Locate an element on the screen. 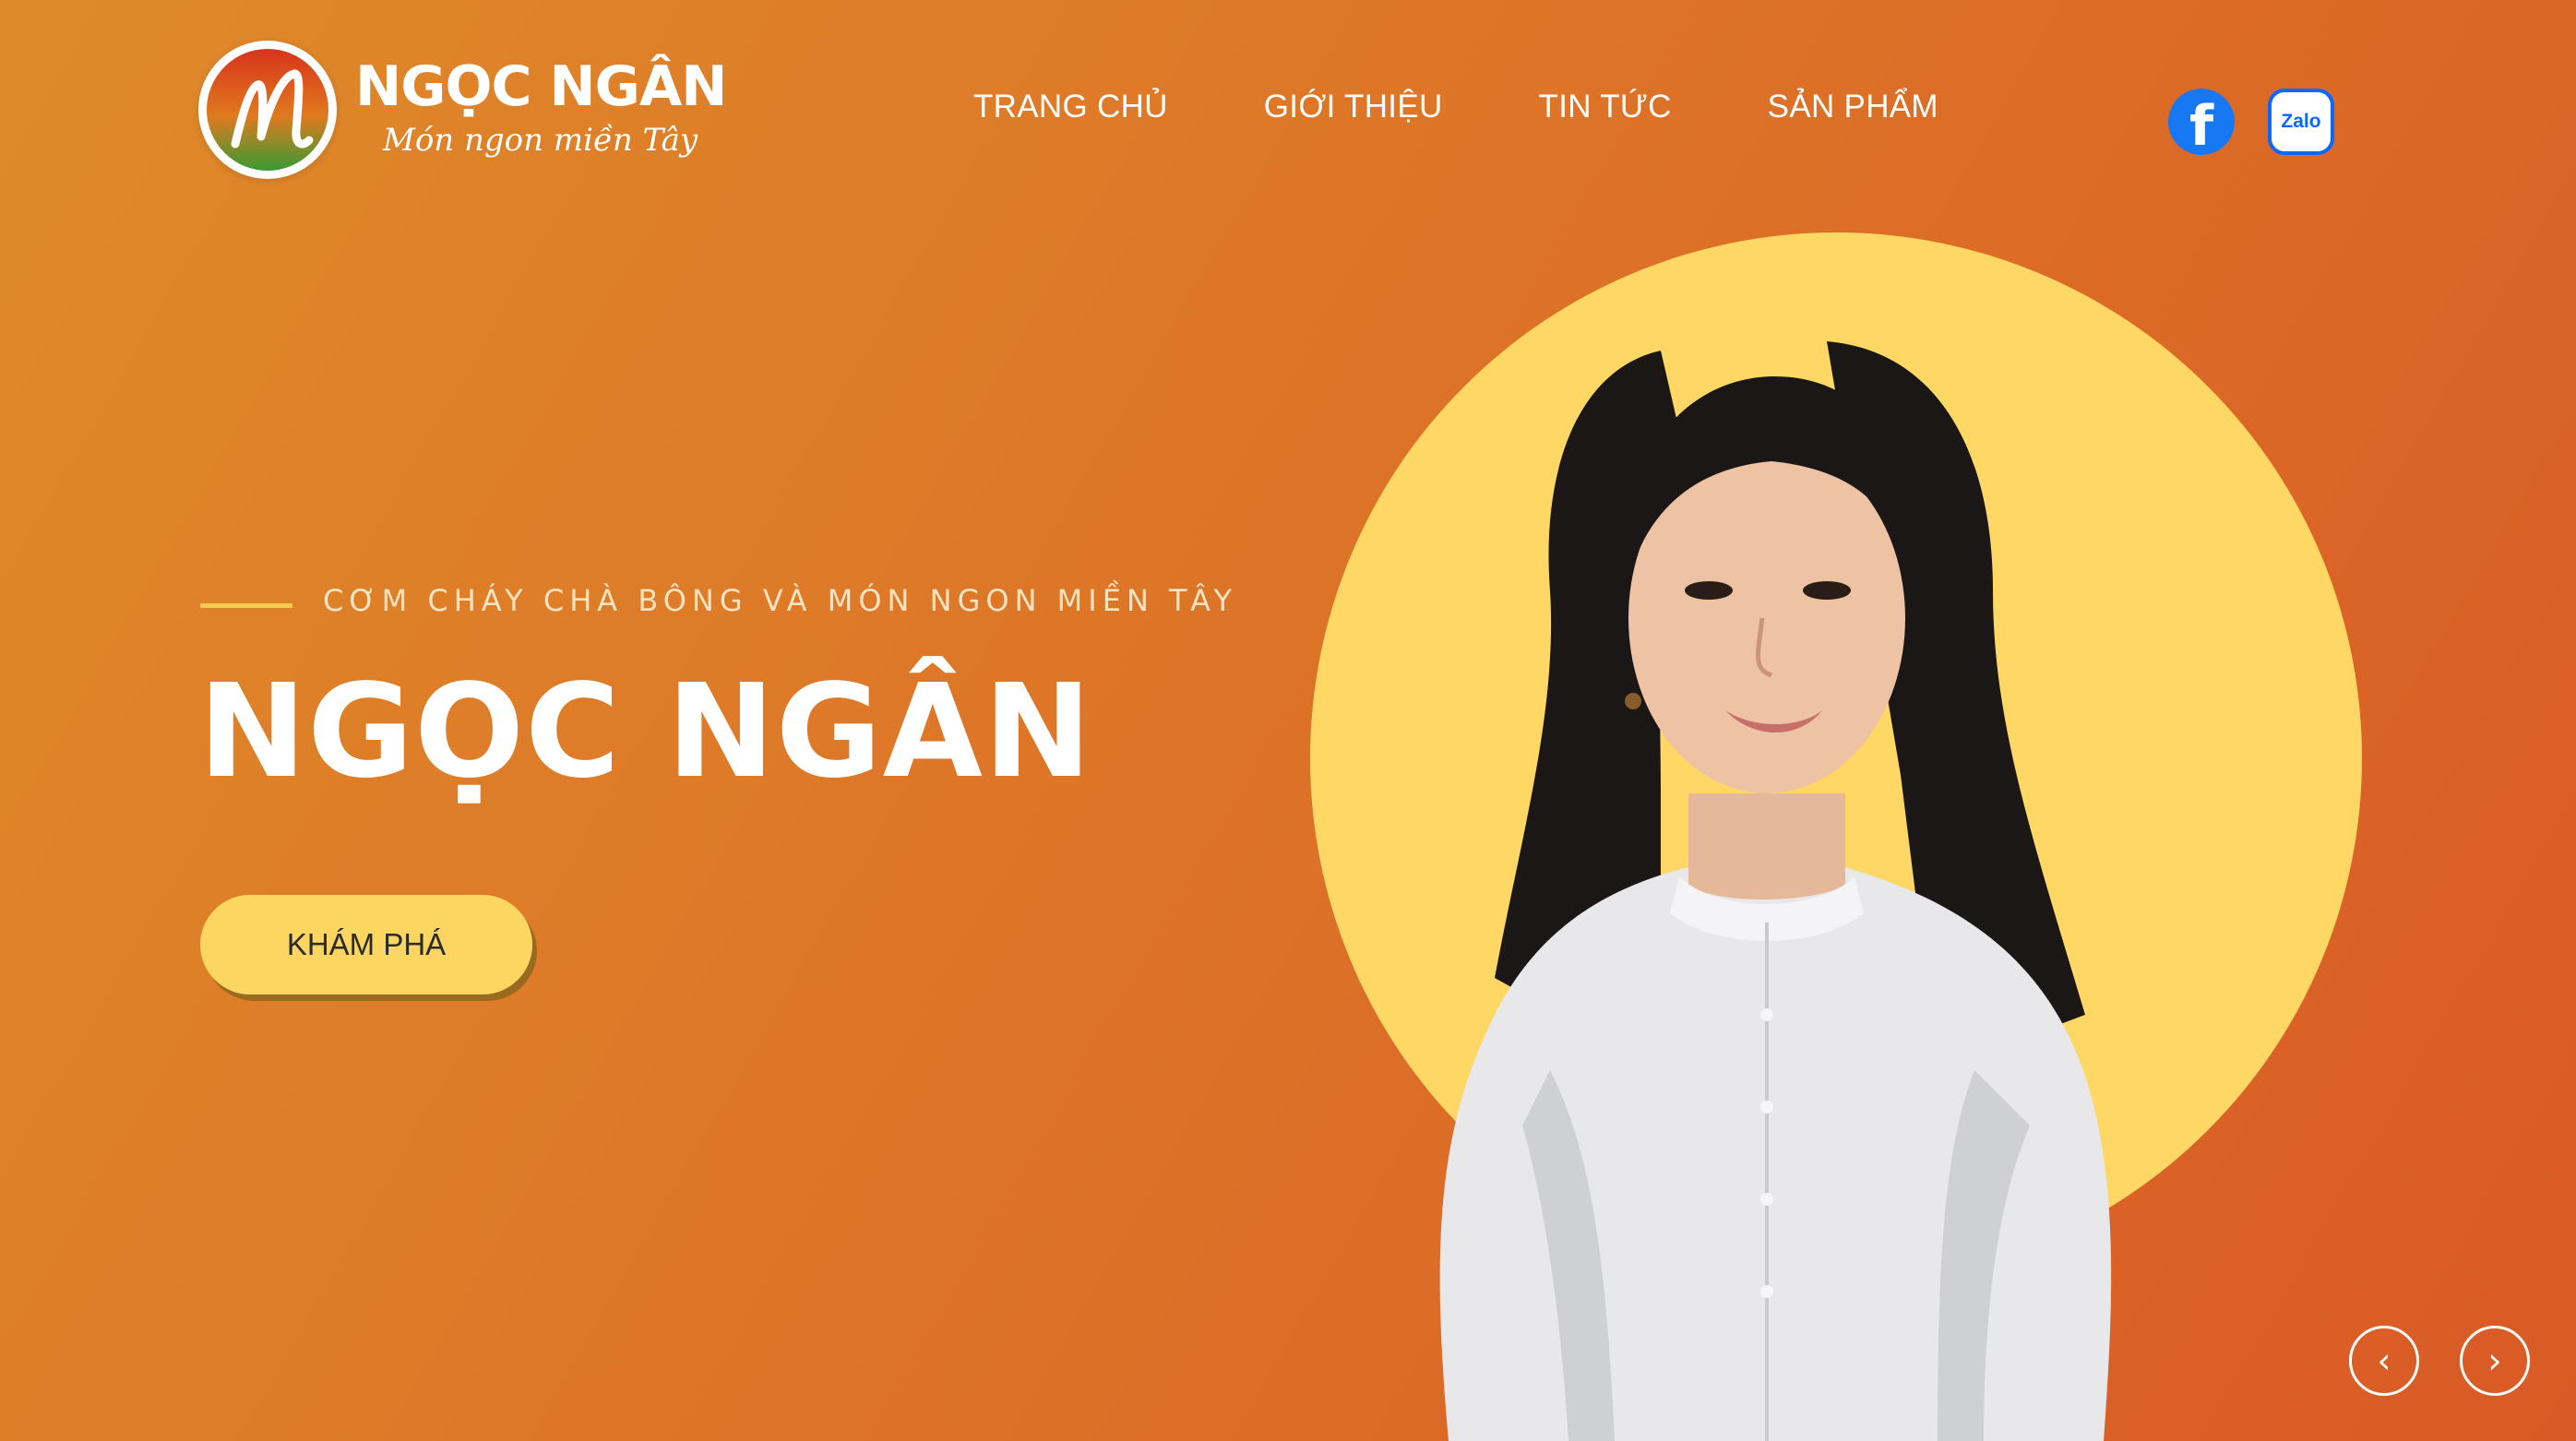 The image size is (2576, 1441). nav-item-about: GIỚI THIỆU is located at coordinates (1353, 107).